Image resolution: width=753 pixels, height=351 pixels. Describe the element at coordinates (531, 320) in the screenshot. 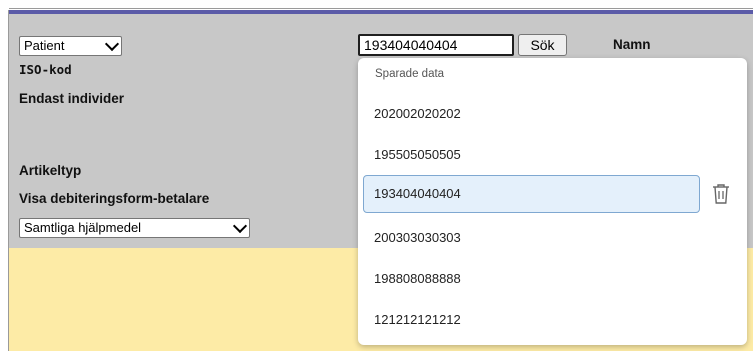

I see `saved-item: 121212121212` at that location.